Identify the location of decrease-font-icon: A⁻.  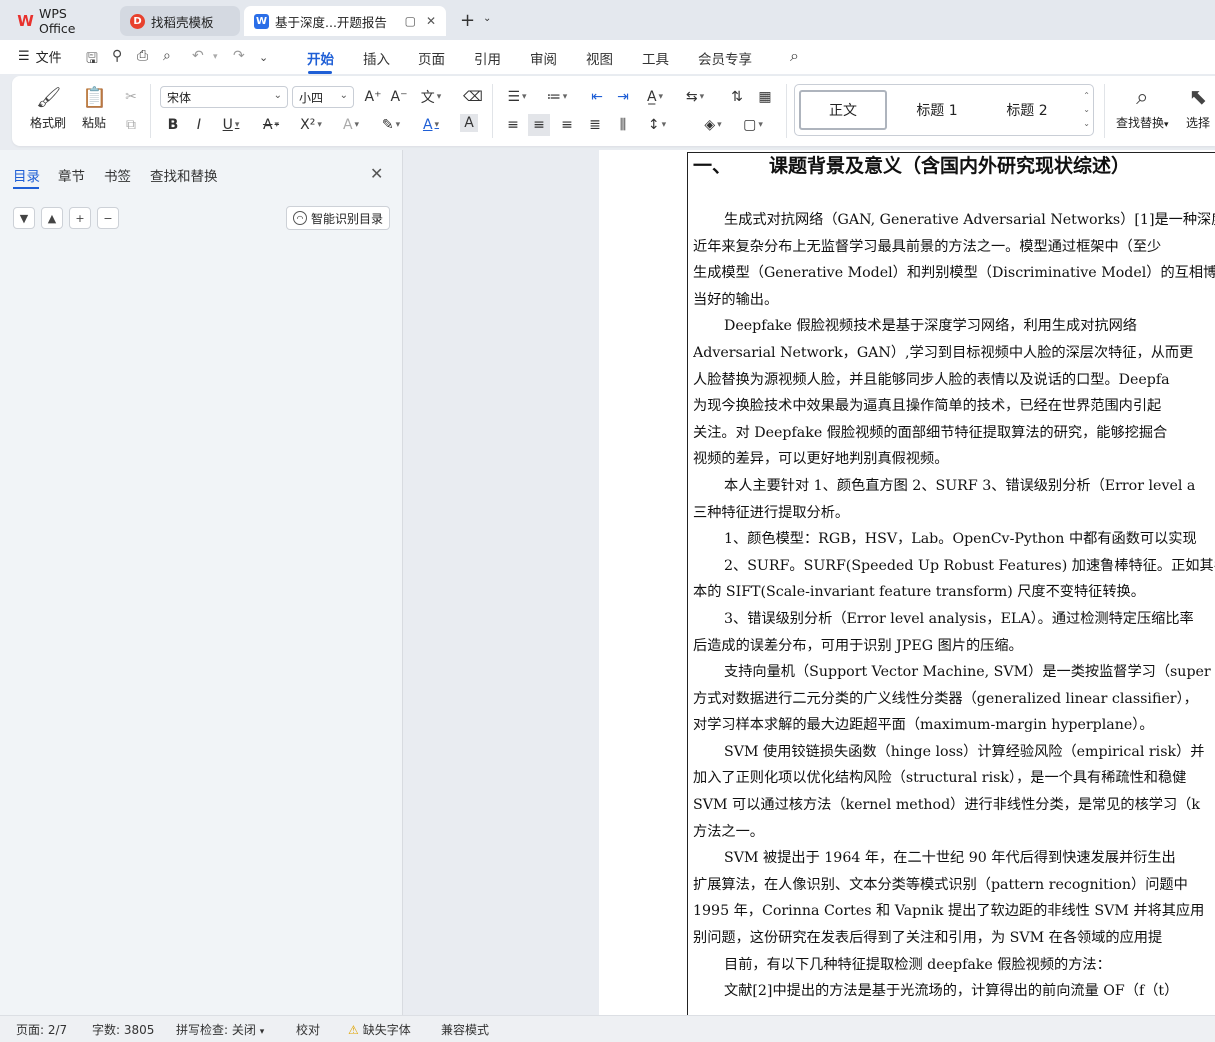
(399, 97).